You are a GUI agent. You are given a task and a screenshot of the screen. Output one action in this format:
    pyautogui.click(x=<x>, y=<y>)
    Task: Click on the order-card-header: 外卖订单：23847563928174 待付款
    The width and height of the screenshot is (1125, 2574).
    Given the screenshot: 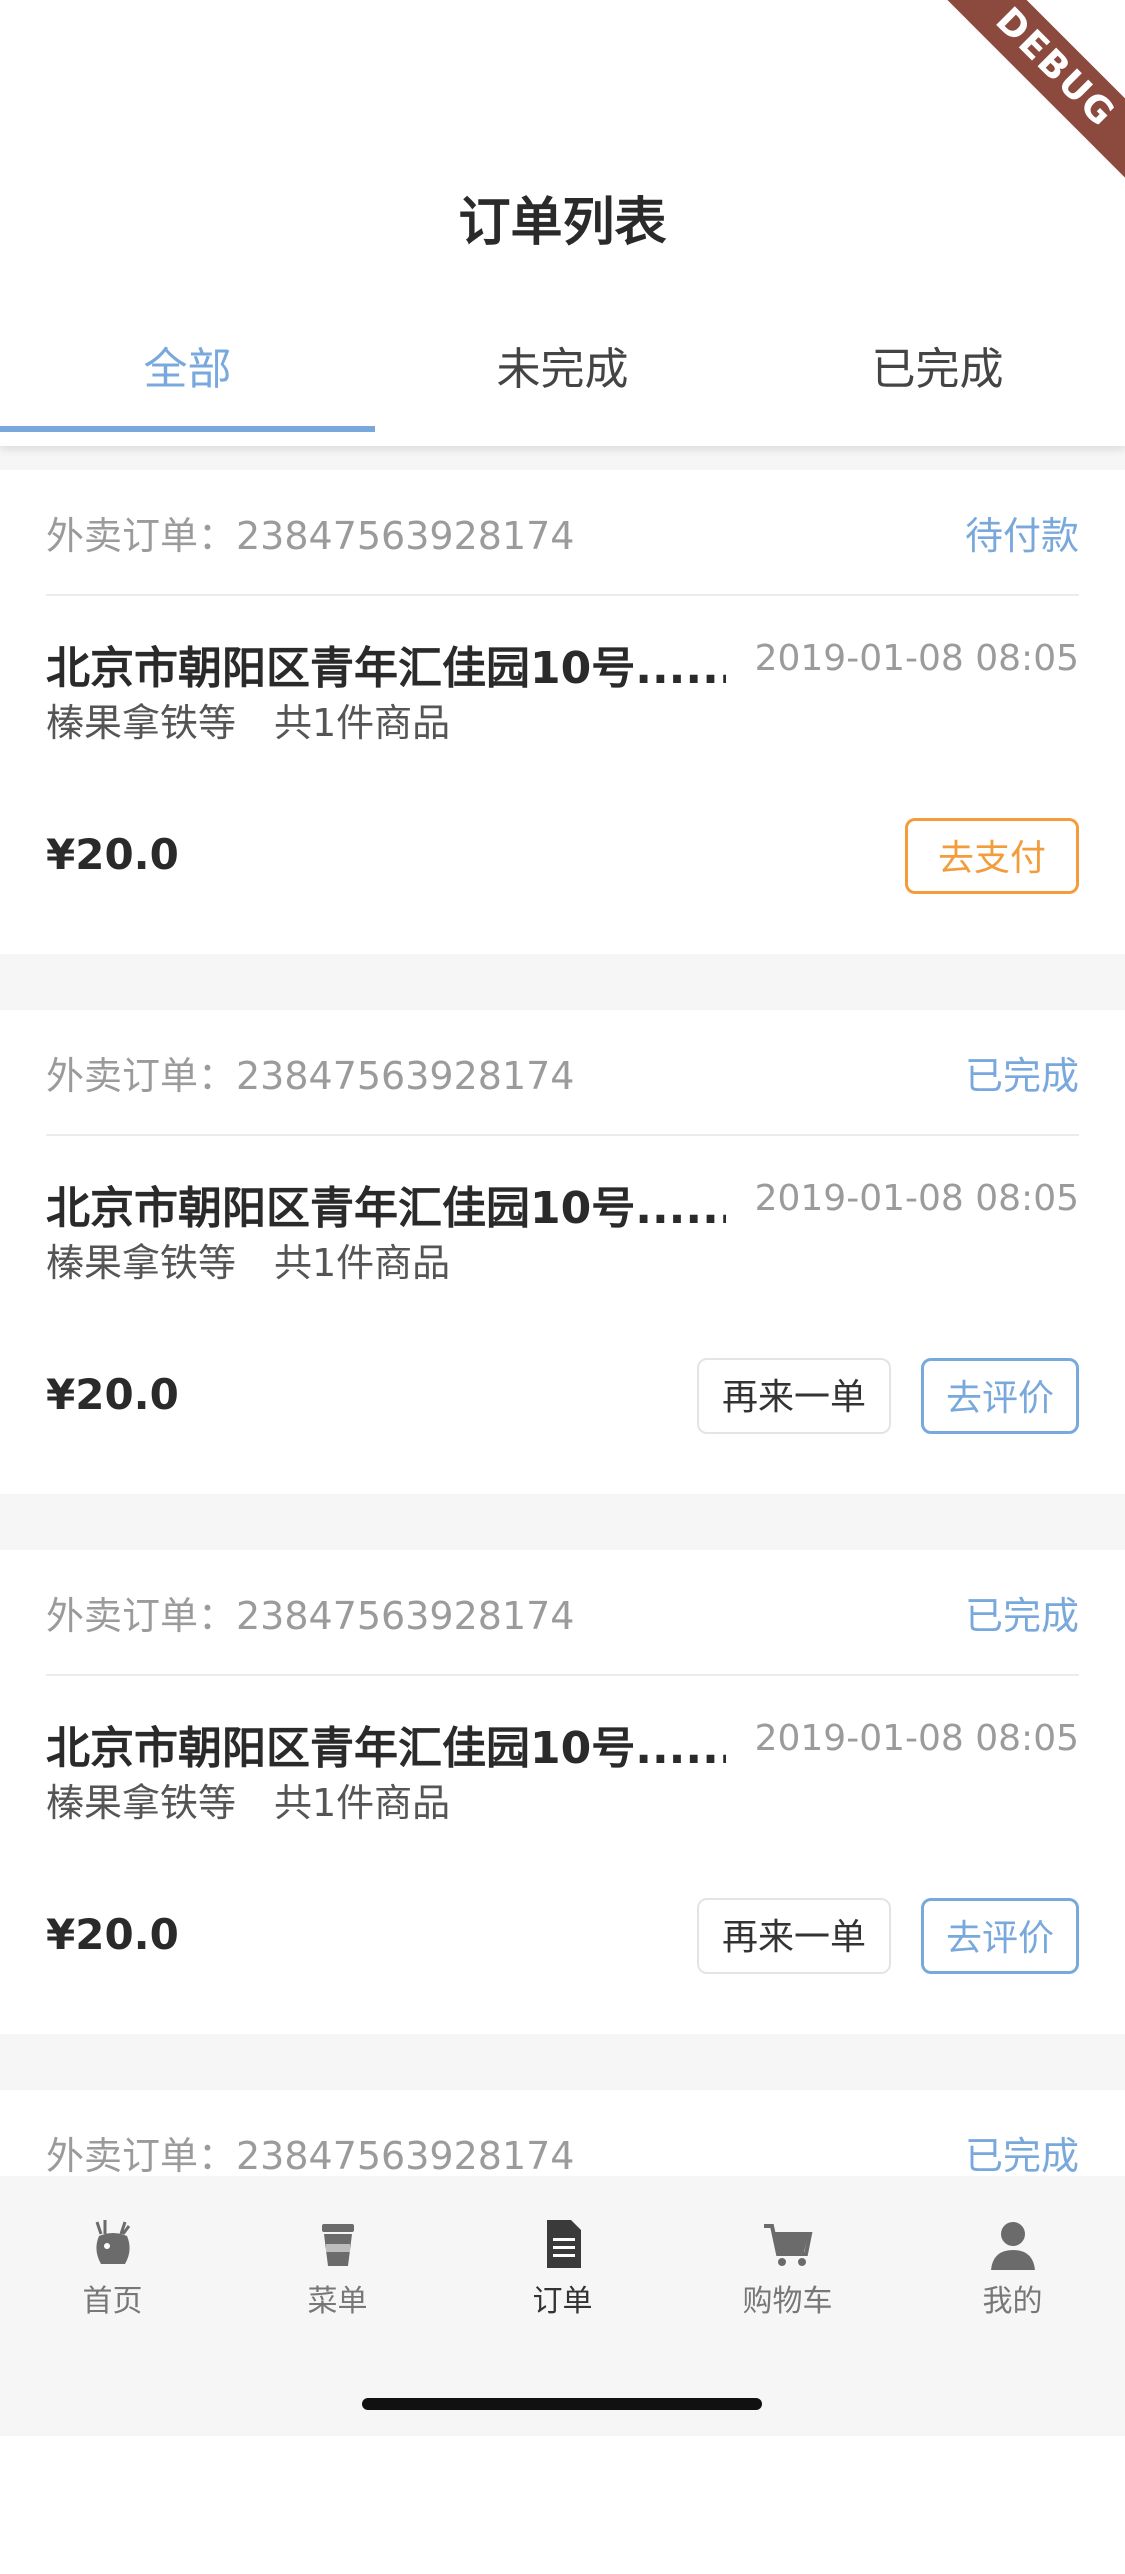 What is the action you would take?
    pyautogui.click(x=562, y=533)
    